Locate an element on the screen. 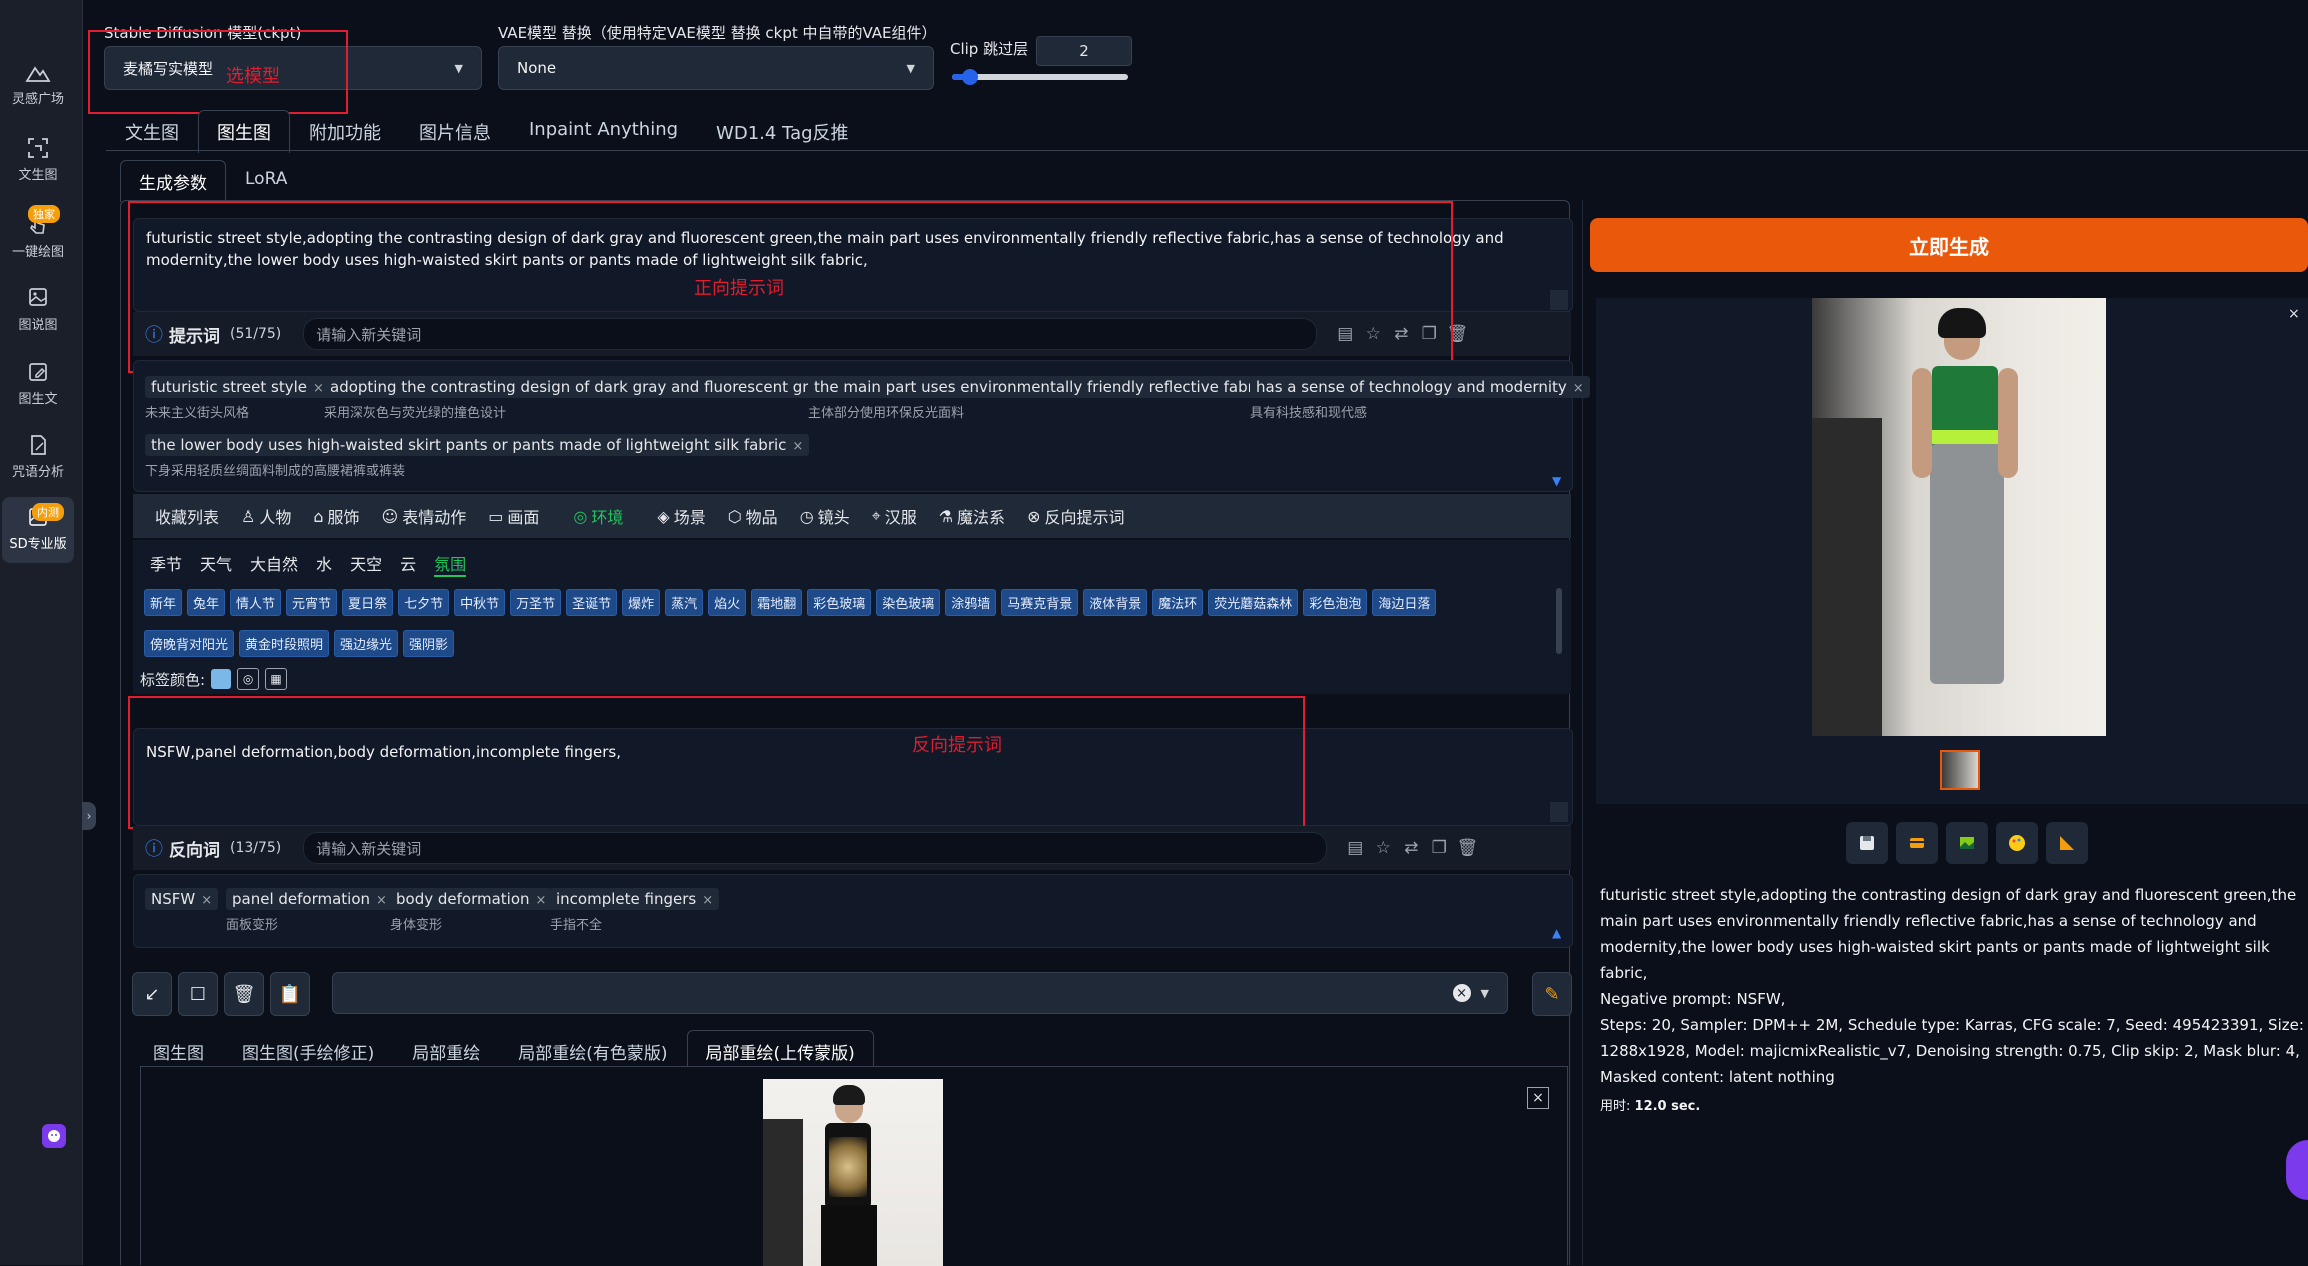  send-to-img2img-icon is located at coordinates (1967, 843).